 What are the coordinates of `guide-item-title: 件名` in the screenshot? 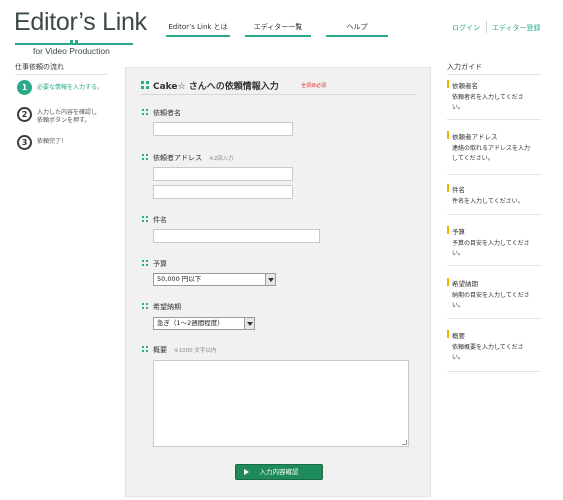 It's located at (458, 190).